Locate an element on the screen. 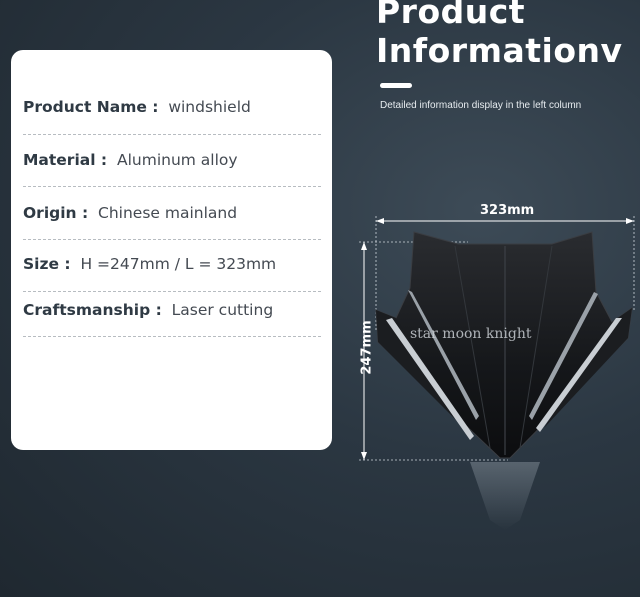  width-label: 323mm is located at coordinates (507, 210).